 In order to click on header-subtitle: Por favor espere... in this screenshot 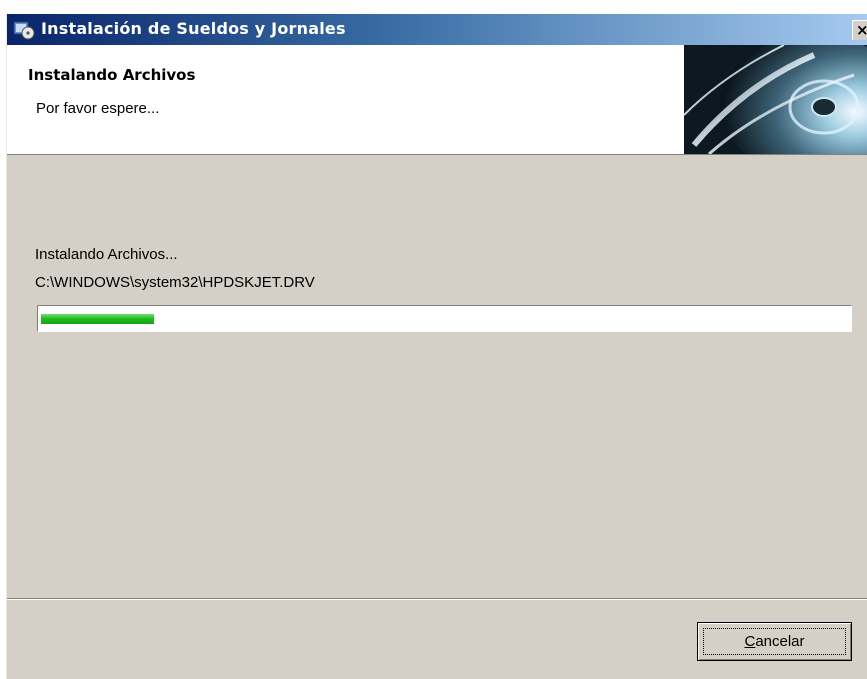, I will do `click(98, 108)`.